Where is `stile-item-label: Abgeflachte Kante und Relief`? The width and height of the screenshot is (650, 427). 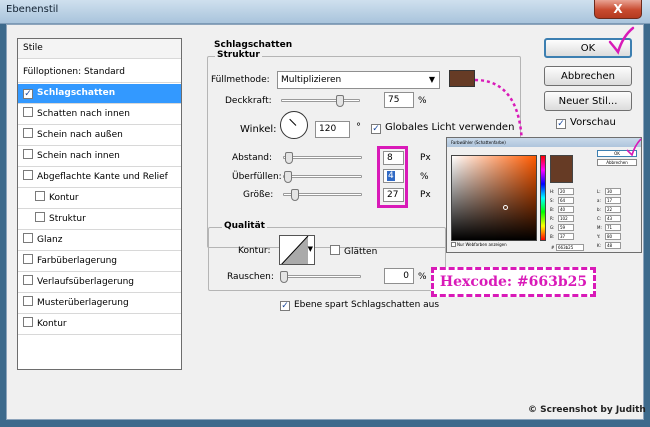 stile-item-label: Abgeflachte Kante und Relief is located at coordinates (102, 177).